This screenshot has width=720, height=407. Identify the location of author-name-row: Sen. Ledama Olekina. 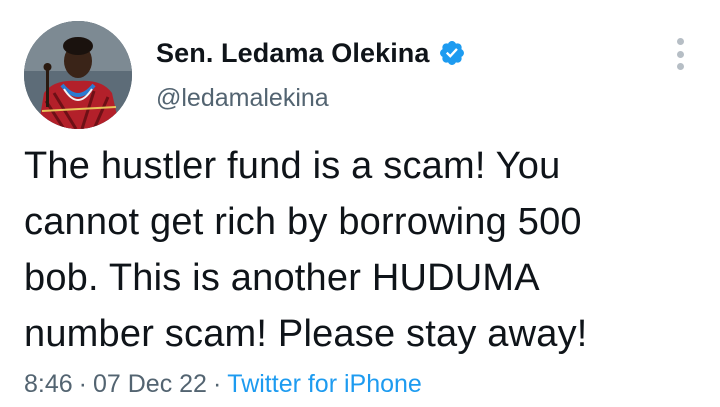
(311, 53).